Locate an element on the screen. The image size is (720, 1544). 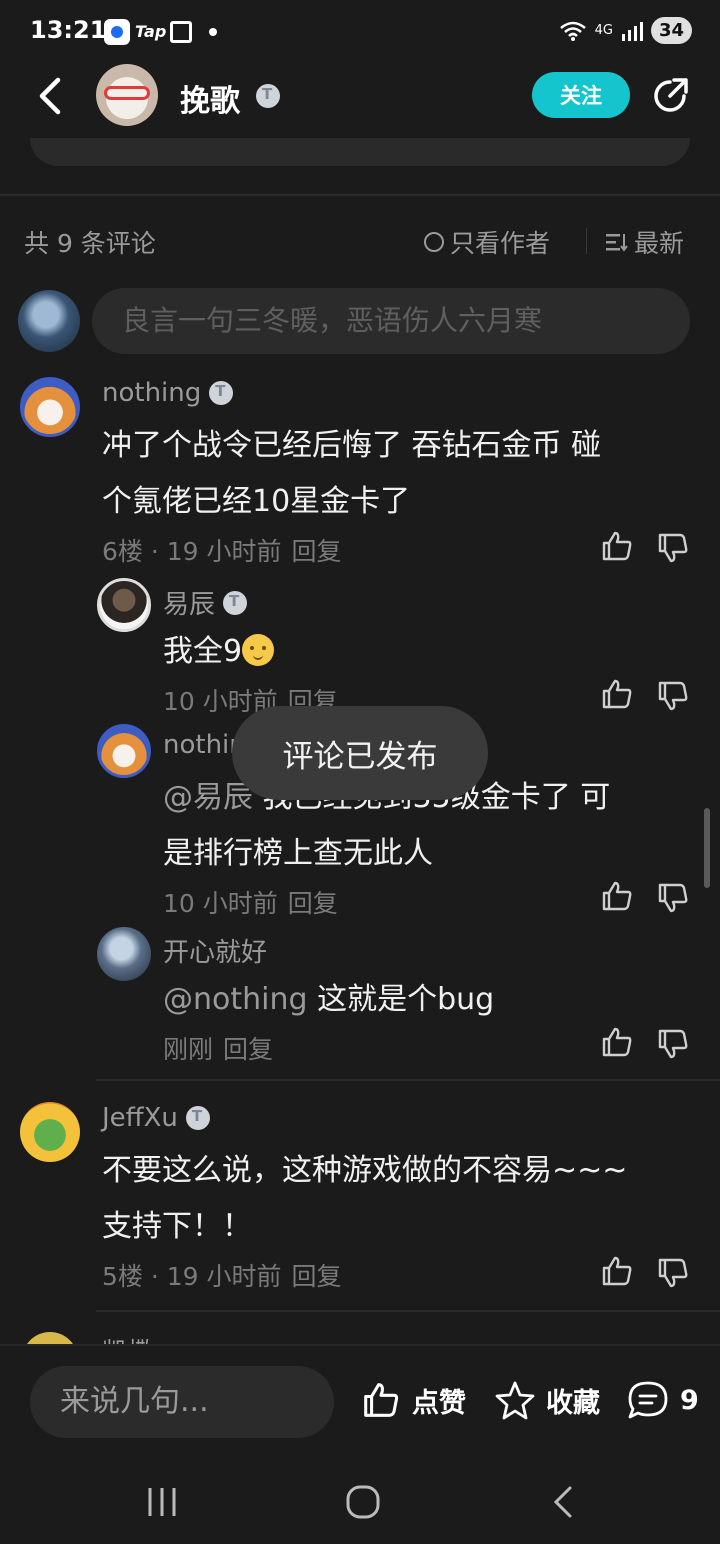
comment-time: 5楼 · 19 小时前 is located at coordinates (192, 1276).